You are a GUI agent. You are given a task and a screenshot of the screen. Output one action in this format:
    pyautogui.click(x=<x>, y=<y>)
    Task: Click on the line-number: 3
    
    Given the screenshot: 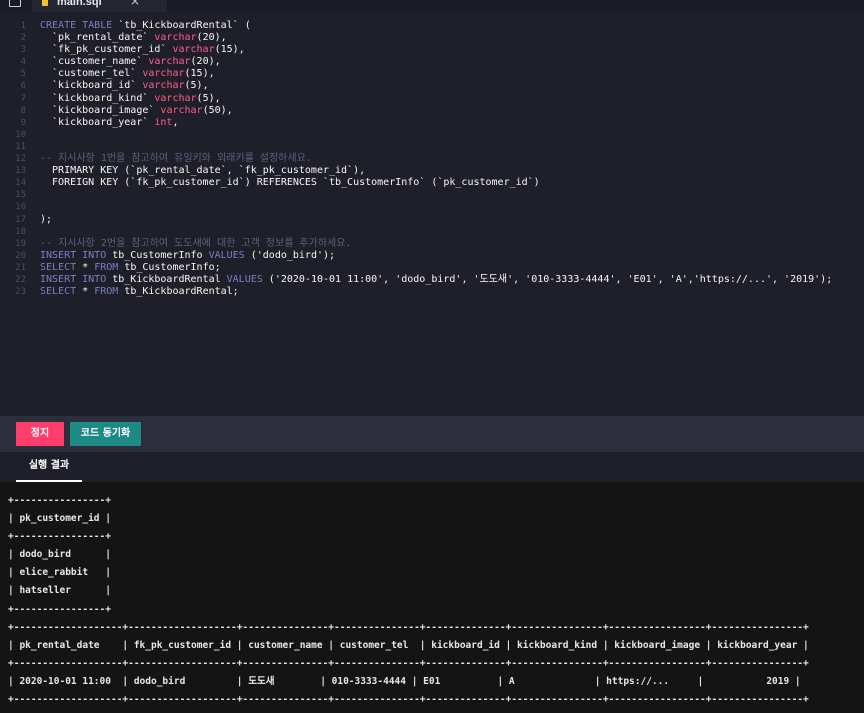 What is the action you would take?
    pyautogui.click(x=23, y=50)
    